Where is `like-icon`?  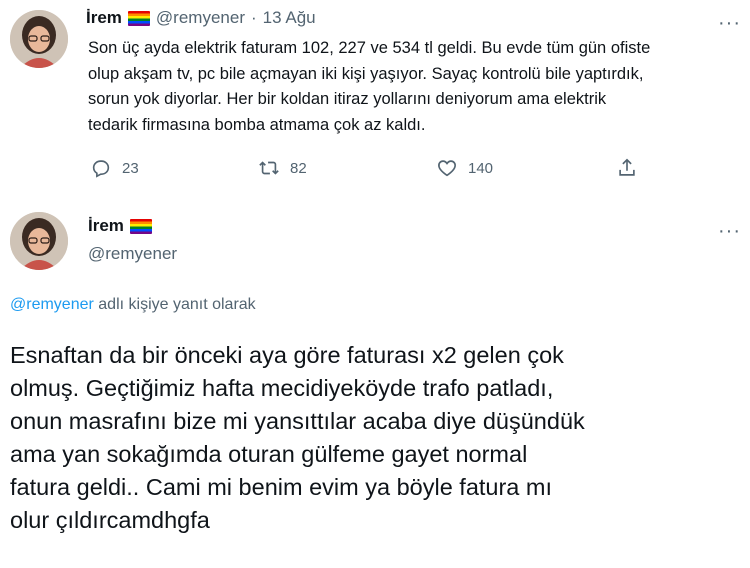
like-icon is located at coordinates (447, 168).